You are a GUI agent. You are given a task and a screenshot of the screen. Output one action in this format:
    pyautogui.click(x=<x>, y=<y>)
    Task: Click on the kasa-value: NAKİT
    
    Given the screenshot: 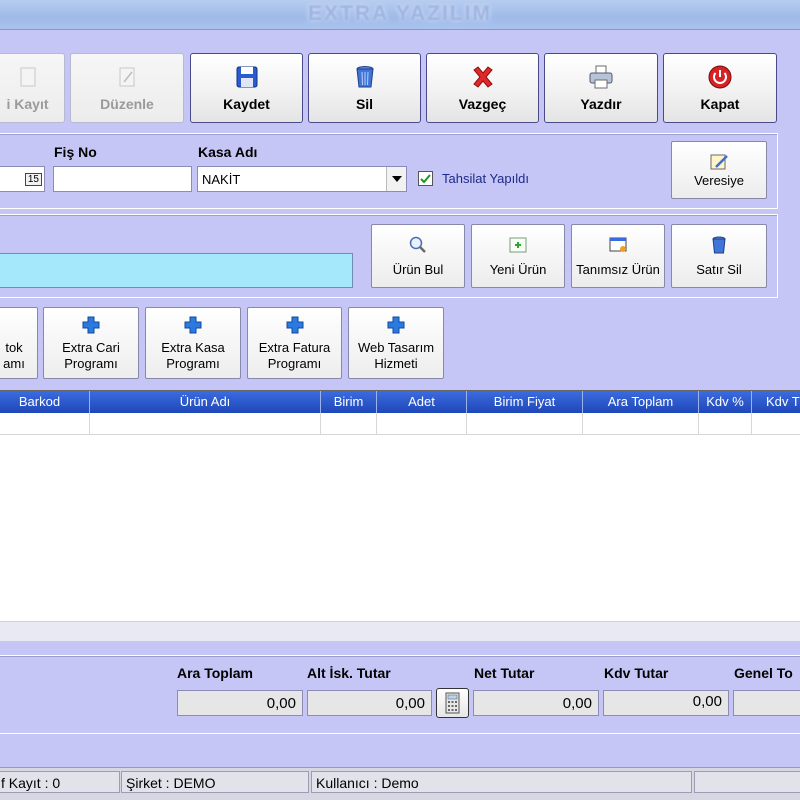 What is the action you would take?
    pyautogui.click(x=221, y=179)
    